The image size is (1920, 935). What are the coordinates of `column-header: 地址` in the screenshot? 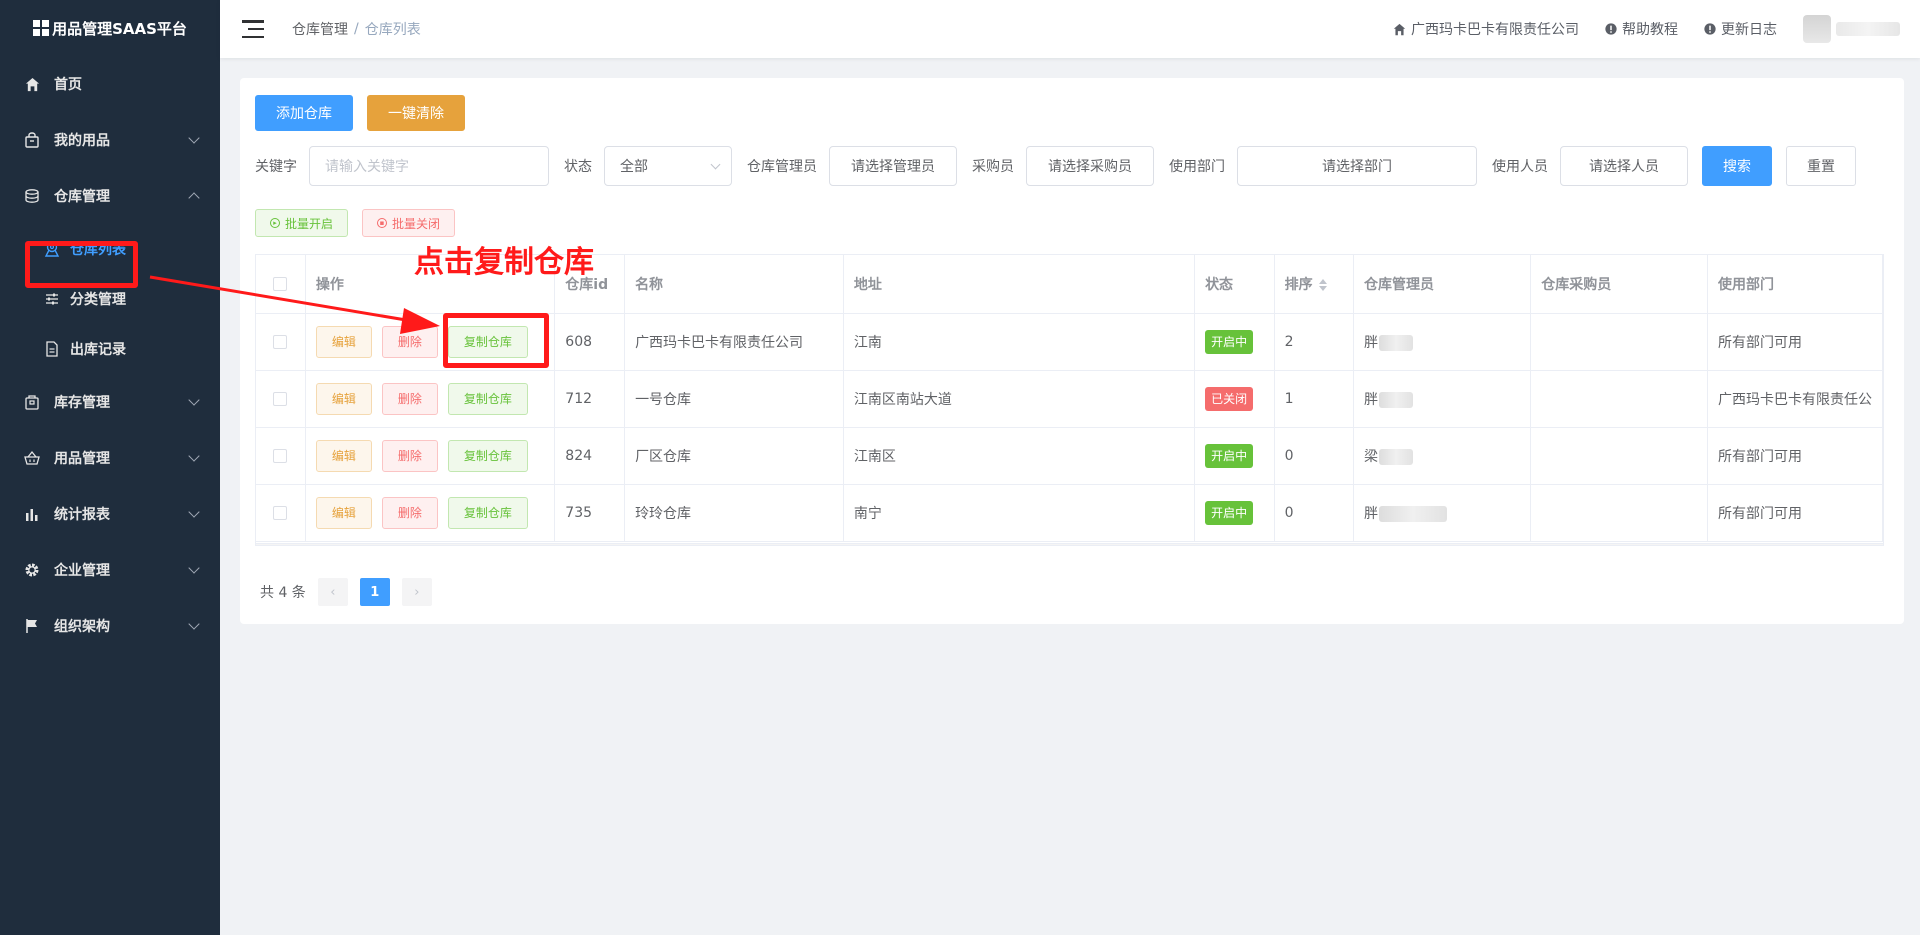 It's located at (1019, 284).